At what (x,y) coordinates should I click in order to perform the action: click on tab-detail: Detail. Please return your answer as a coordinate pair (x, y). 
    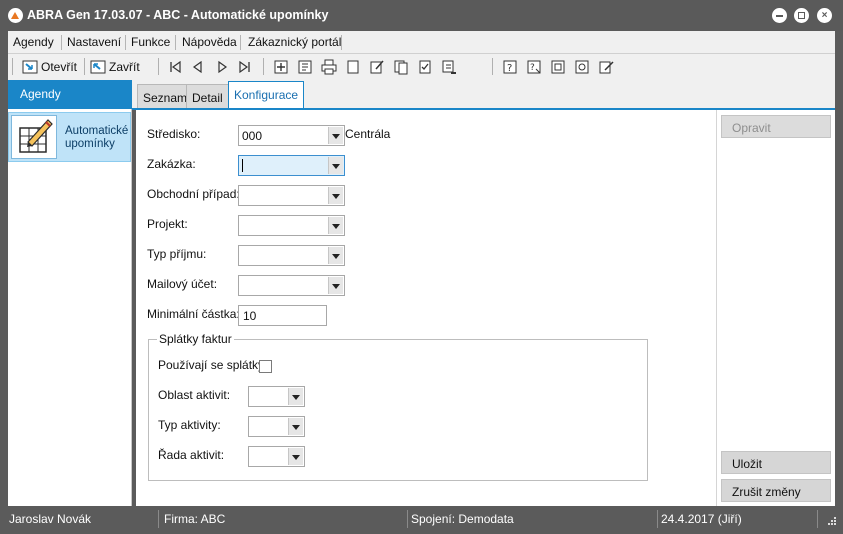
    Looking at the image, I should click on (207, 96).